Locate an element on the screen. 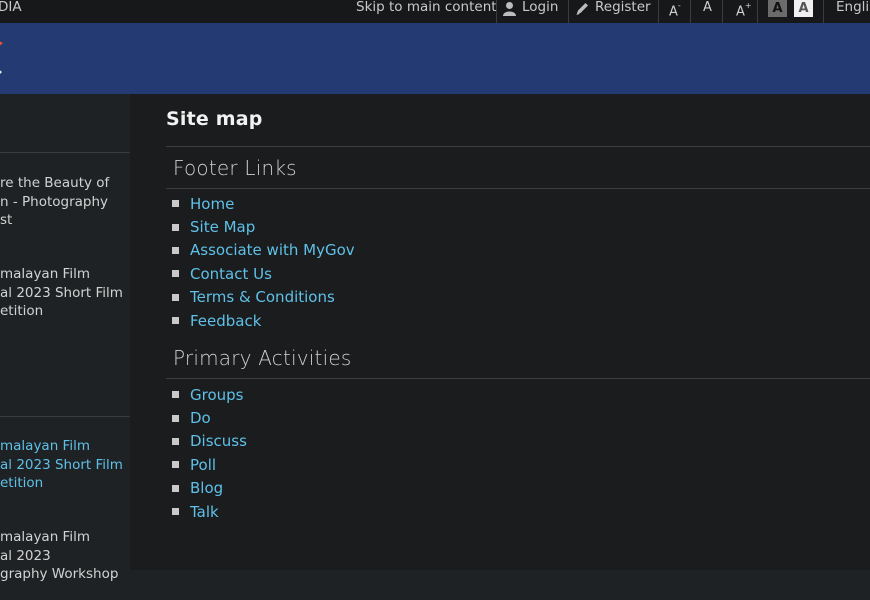 The width and height of the screenshot is (870, 600). site-header-banner is located at coordinates (435, 58).